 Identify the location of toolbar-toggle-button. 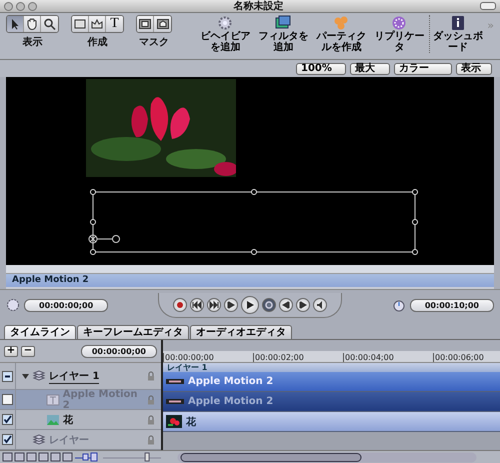
(488, 6).